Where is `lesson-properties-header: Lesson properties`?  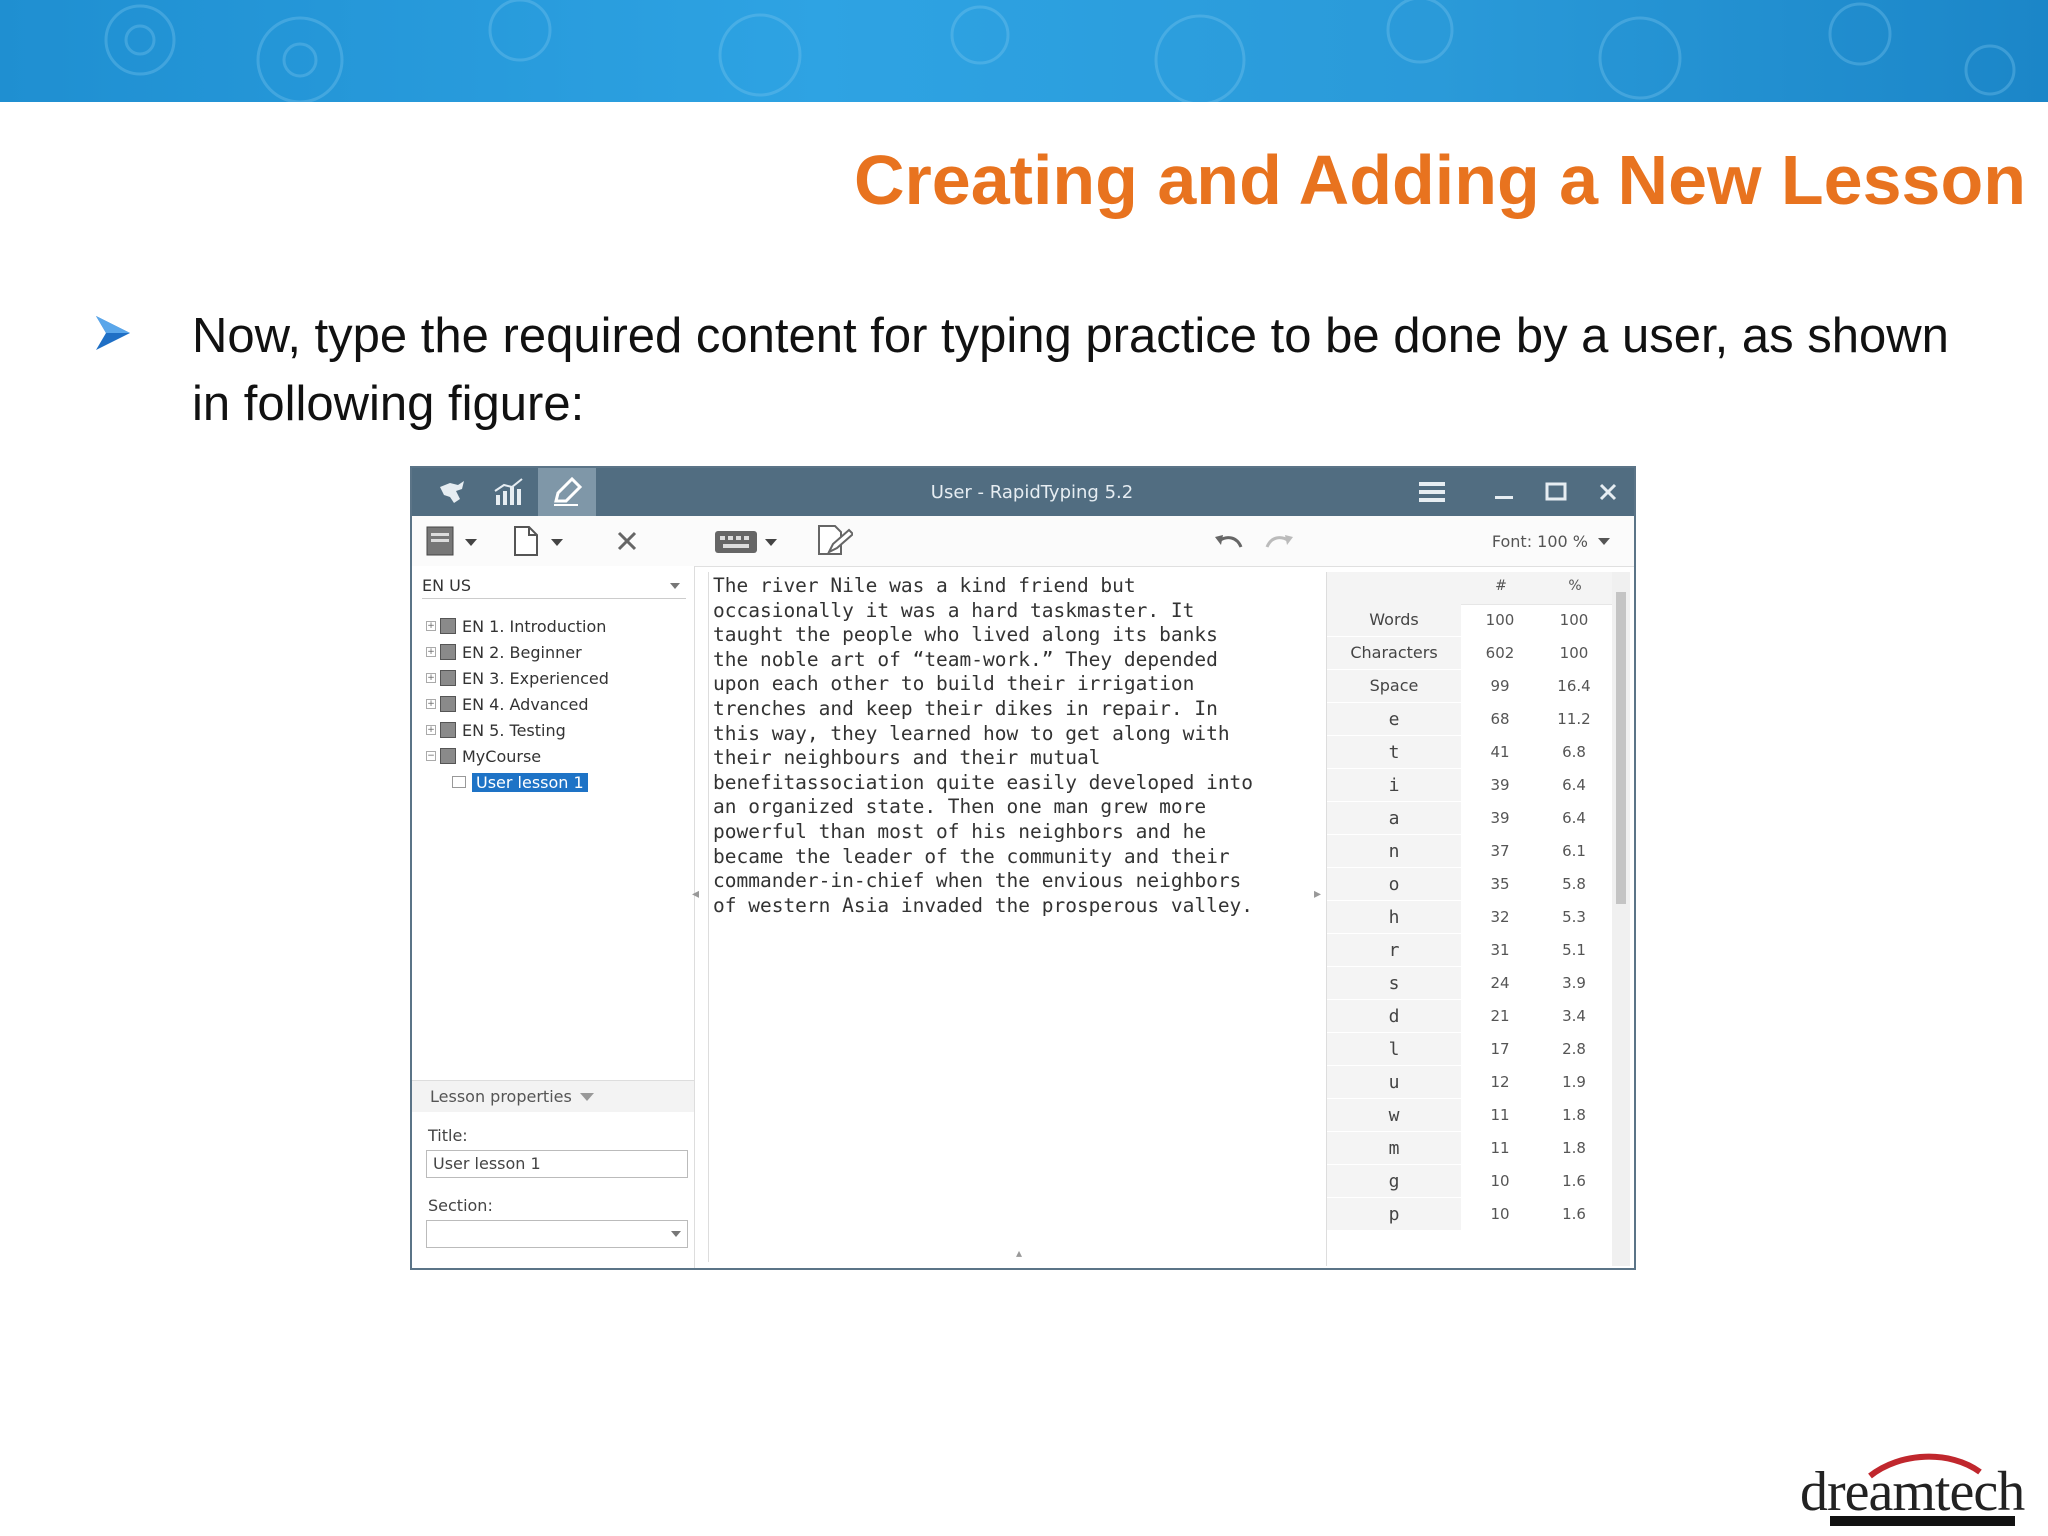
lesson-properties-header: Lesson properties is located at coordinates (553, 1096).